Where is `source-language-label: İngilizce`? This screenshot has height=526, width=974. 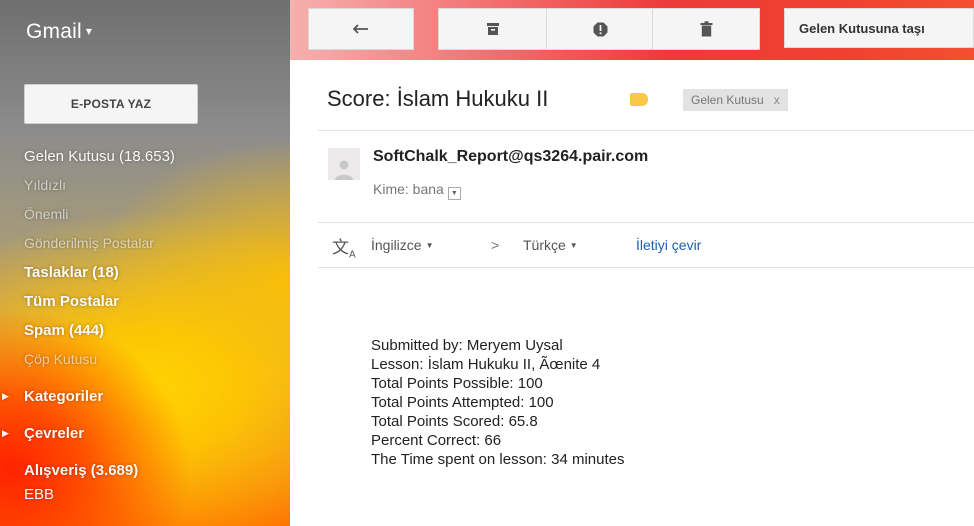
source-language-label: İngilizce is located at coordinates (396, 245).